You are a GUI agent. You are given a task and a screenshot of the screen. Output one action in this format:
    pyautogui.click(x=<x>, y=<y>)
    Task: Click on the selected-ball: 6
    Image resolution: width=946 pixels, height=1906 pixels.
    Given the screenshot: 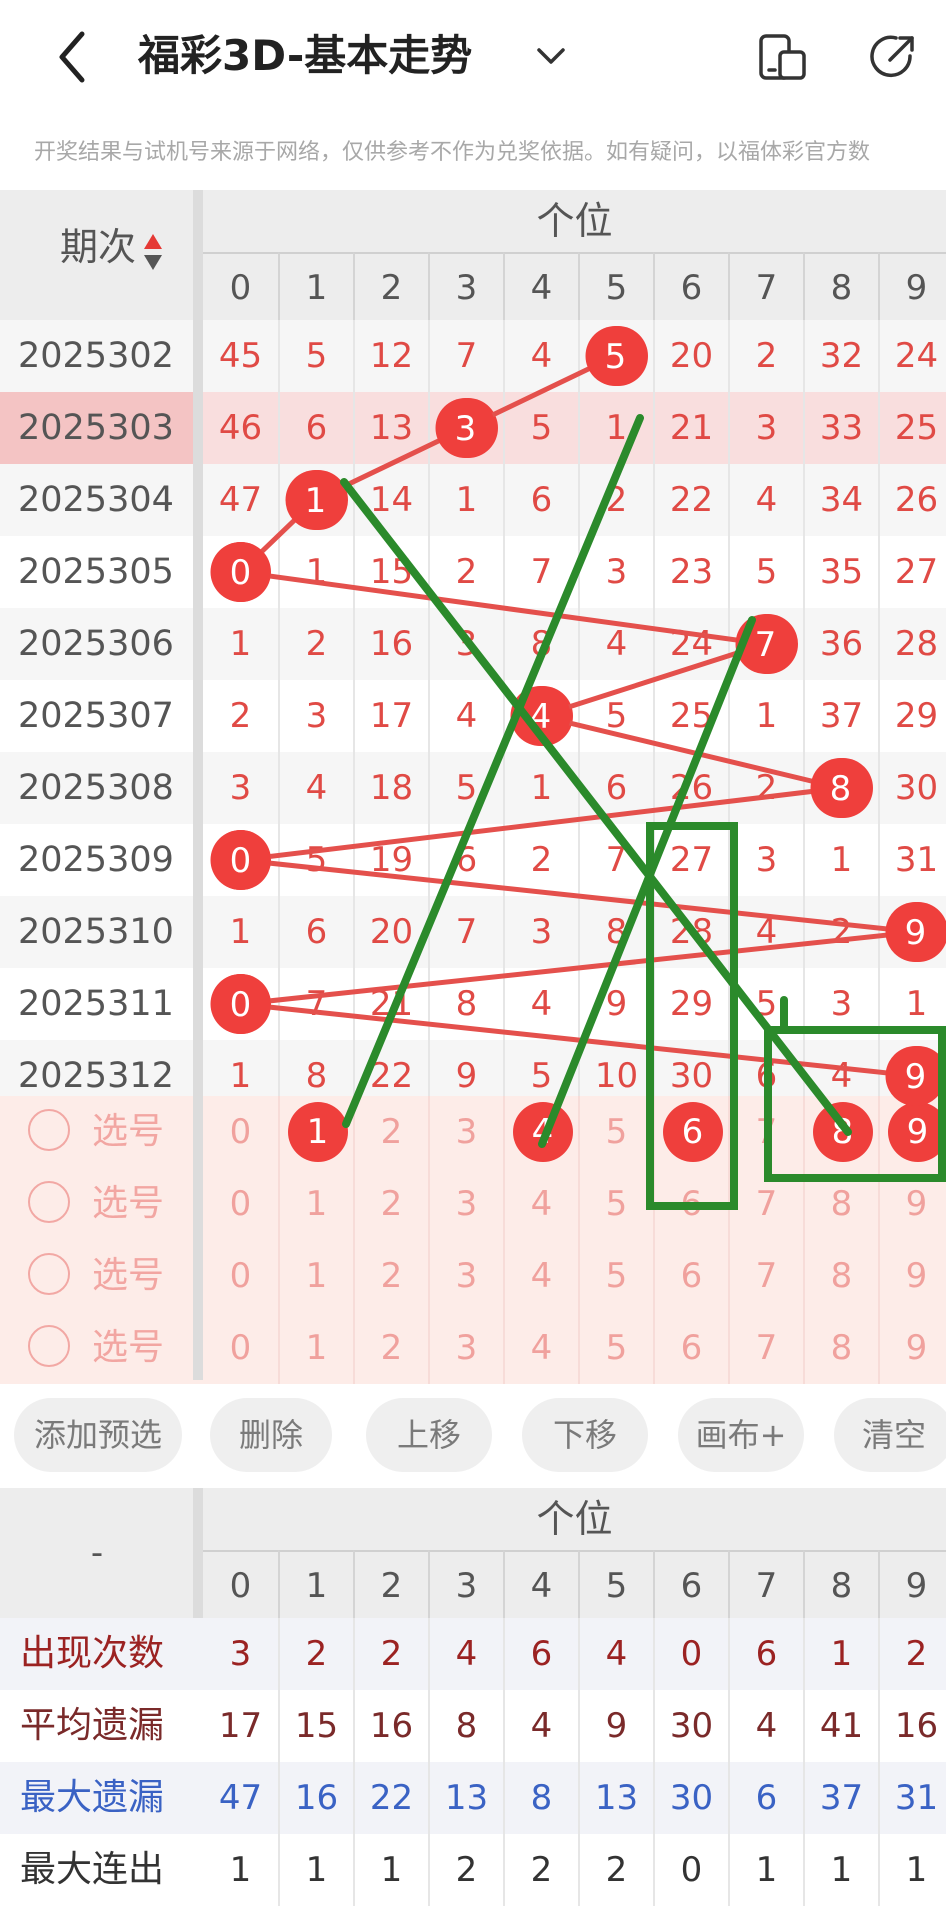 What is the action you would take?
    pyautogui.click(x=693, y=1132)
    